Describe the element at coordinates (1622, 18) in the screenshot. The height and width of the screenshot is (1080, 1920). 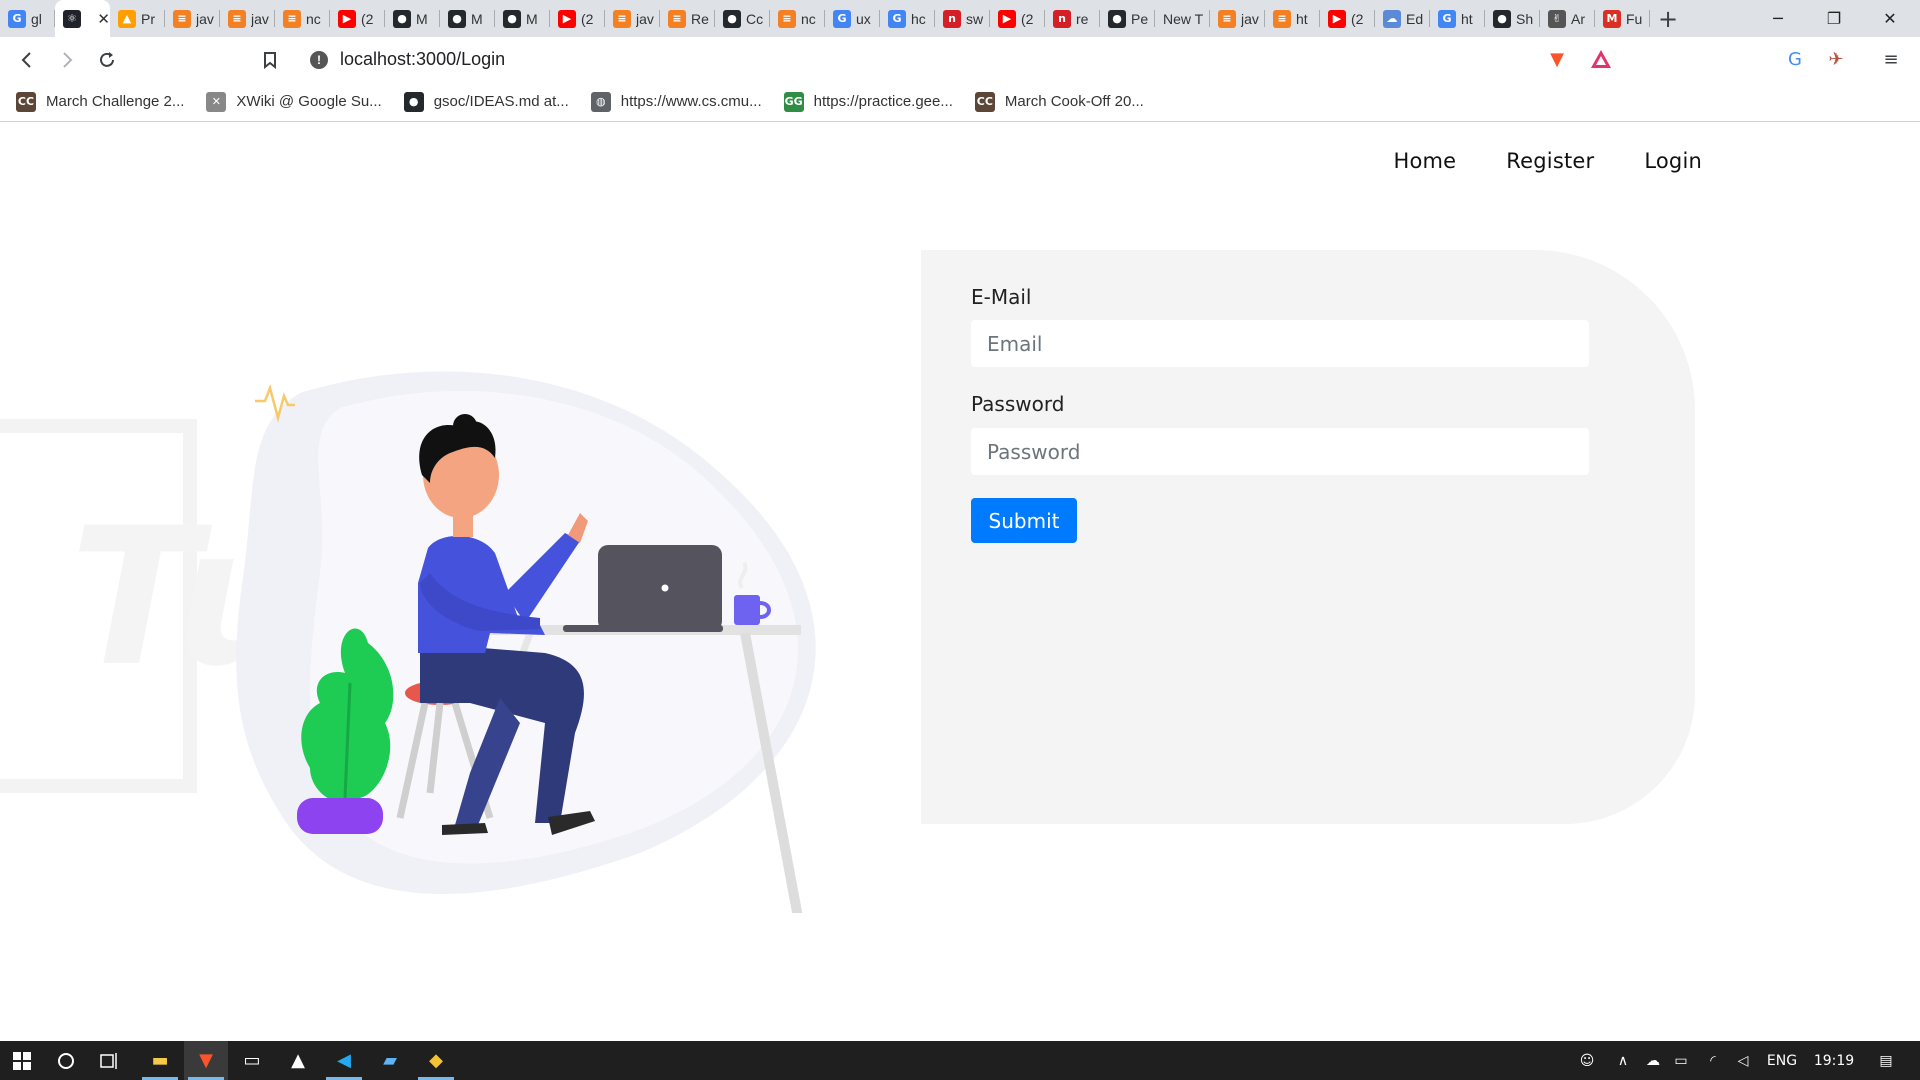
I see `browser-tab: M Fu` at that location.